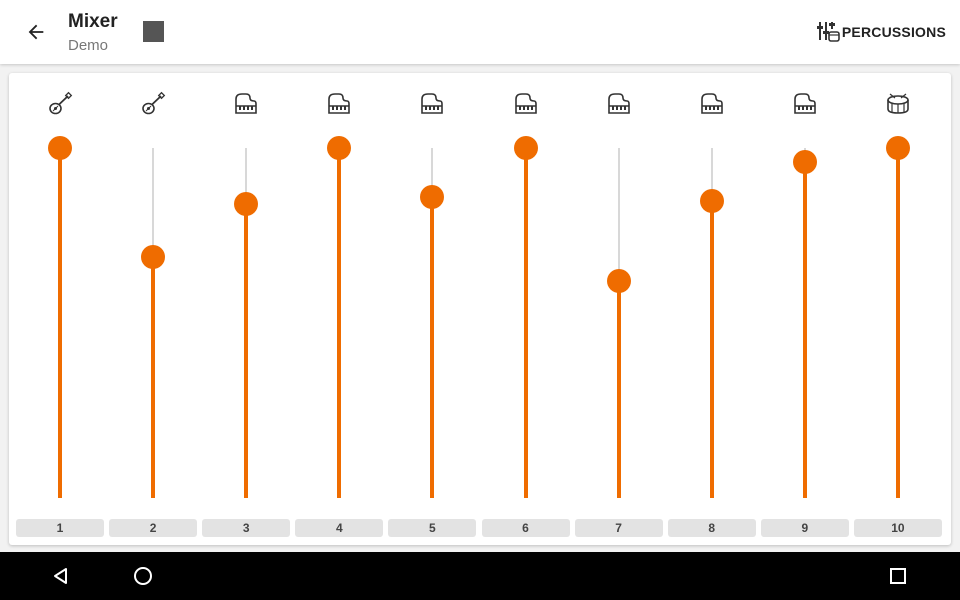  I want to click on mixer-channel: 8, so click(711, 309).